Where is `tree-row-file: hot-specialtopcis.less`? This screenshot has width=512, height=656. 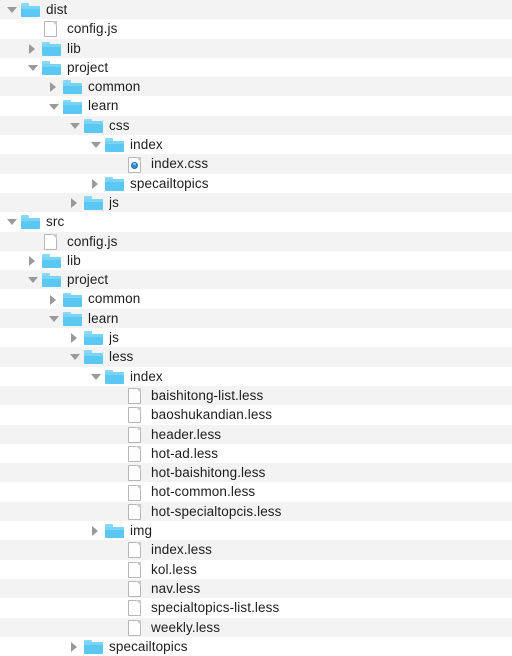 tree-row-file: hot-specialtopcis.less is located at coordinates (256, 511).